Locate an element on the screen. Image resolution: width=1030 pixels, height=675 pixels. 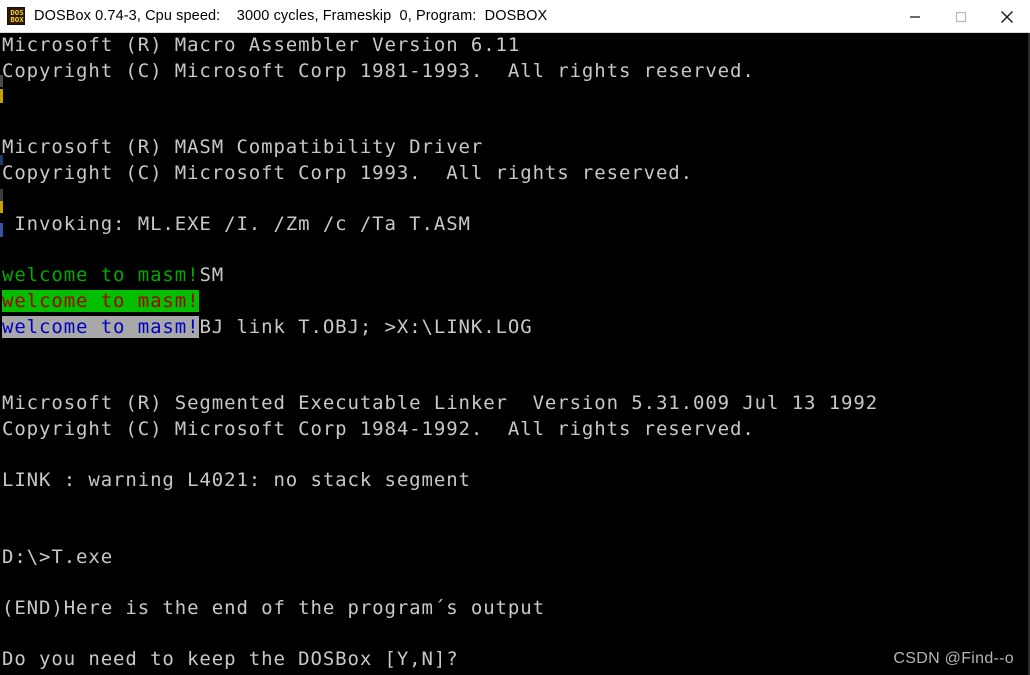
terminal-text-run: Invoking: ML.EXE /I. /Zm /c /Ta T.ASM is located at coordinates (236, 224).